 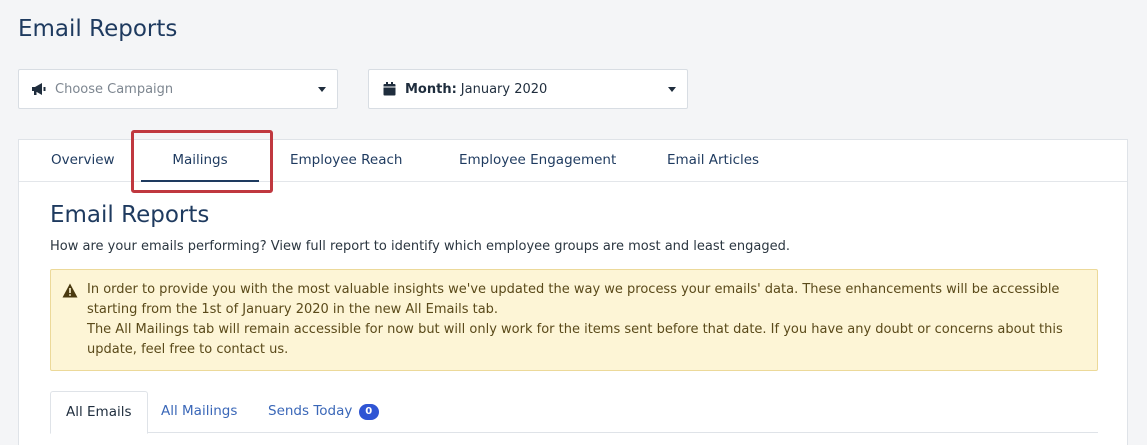 I want to click on calendar-icon, so click(x=389, y=89).